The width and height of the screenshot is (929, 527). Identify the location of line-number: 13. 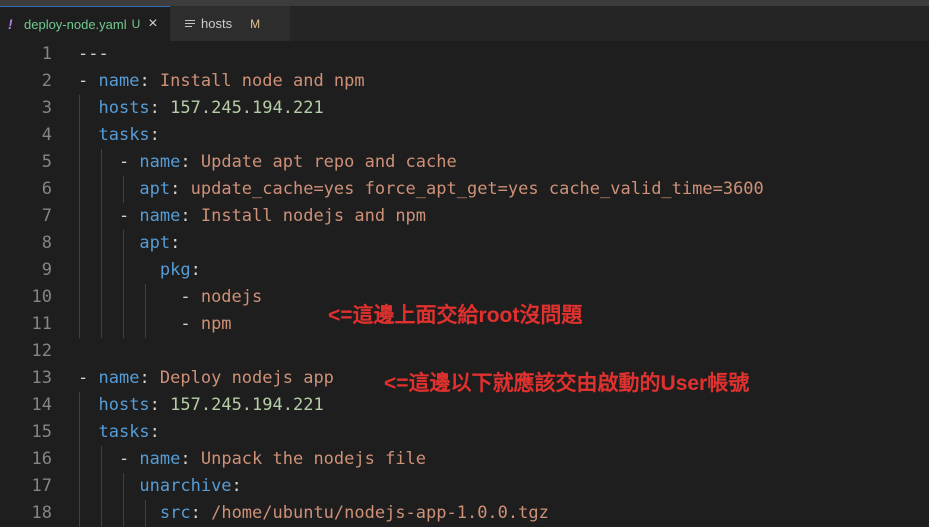
(41, 378).